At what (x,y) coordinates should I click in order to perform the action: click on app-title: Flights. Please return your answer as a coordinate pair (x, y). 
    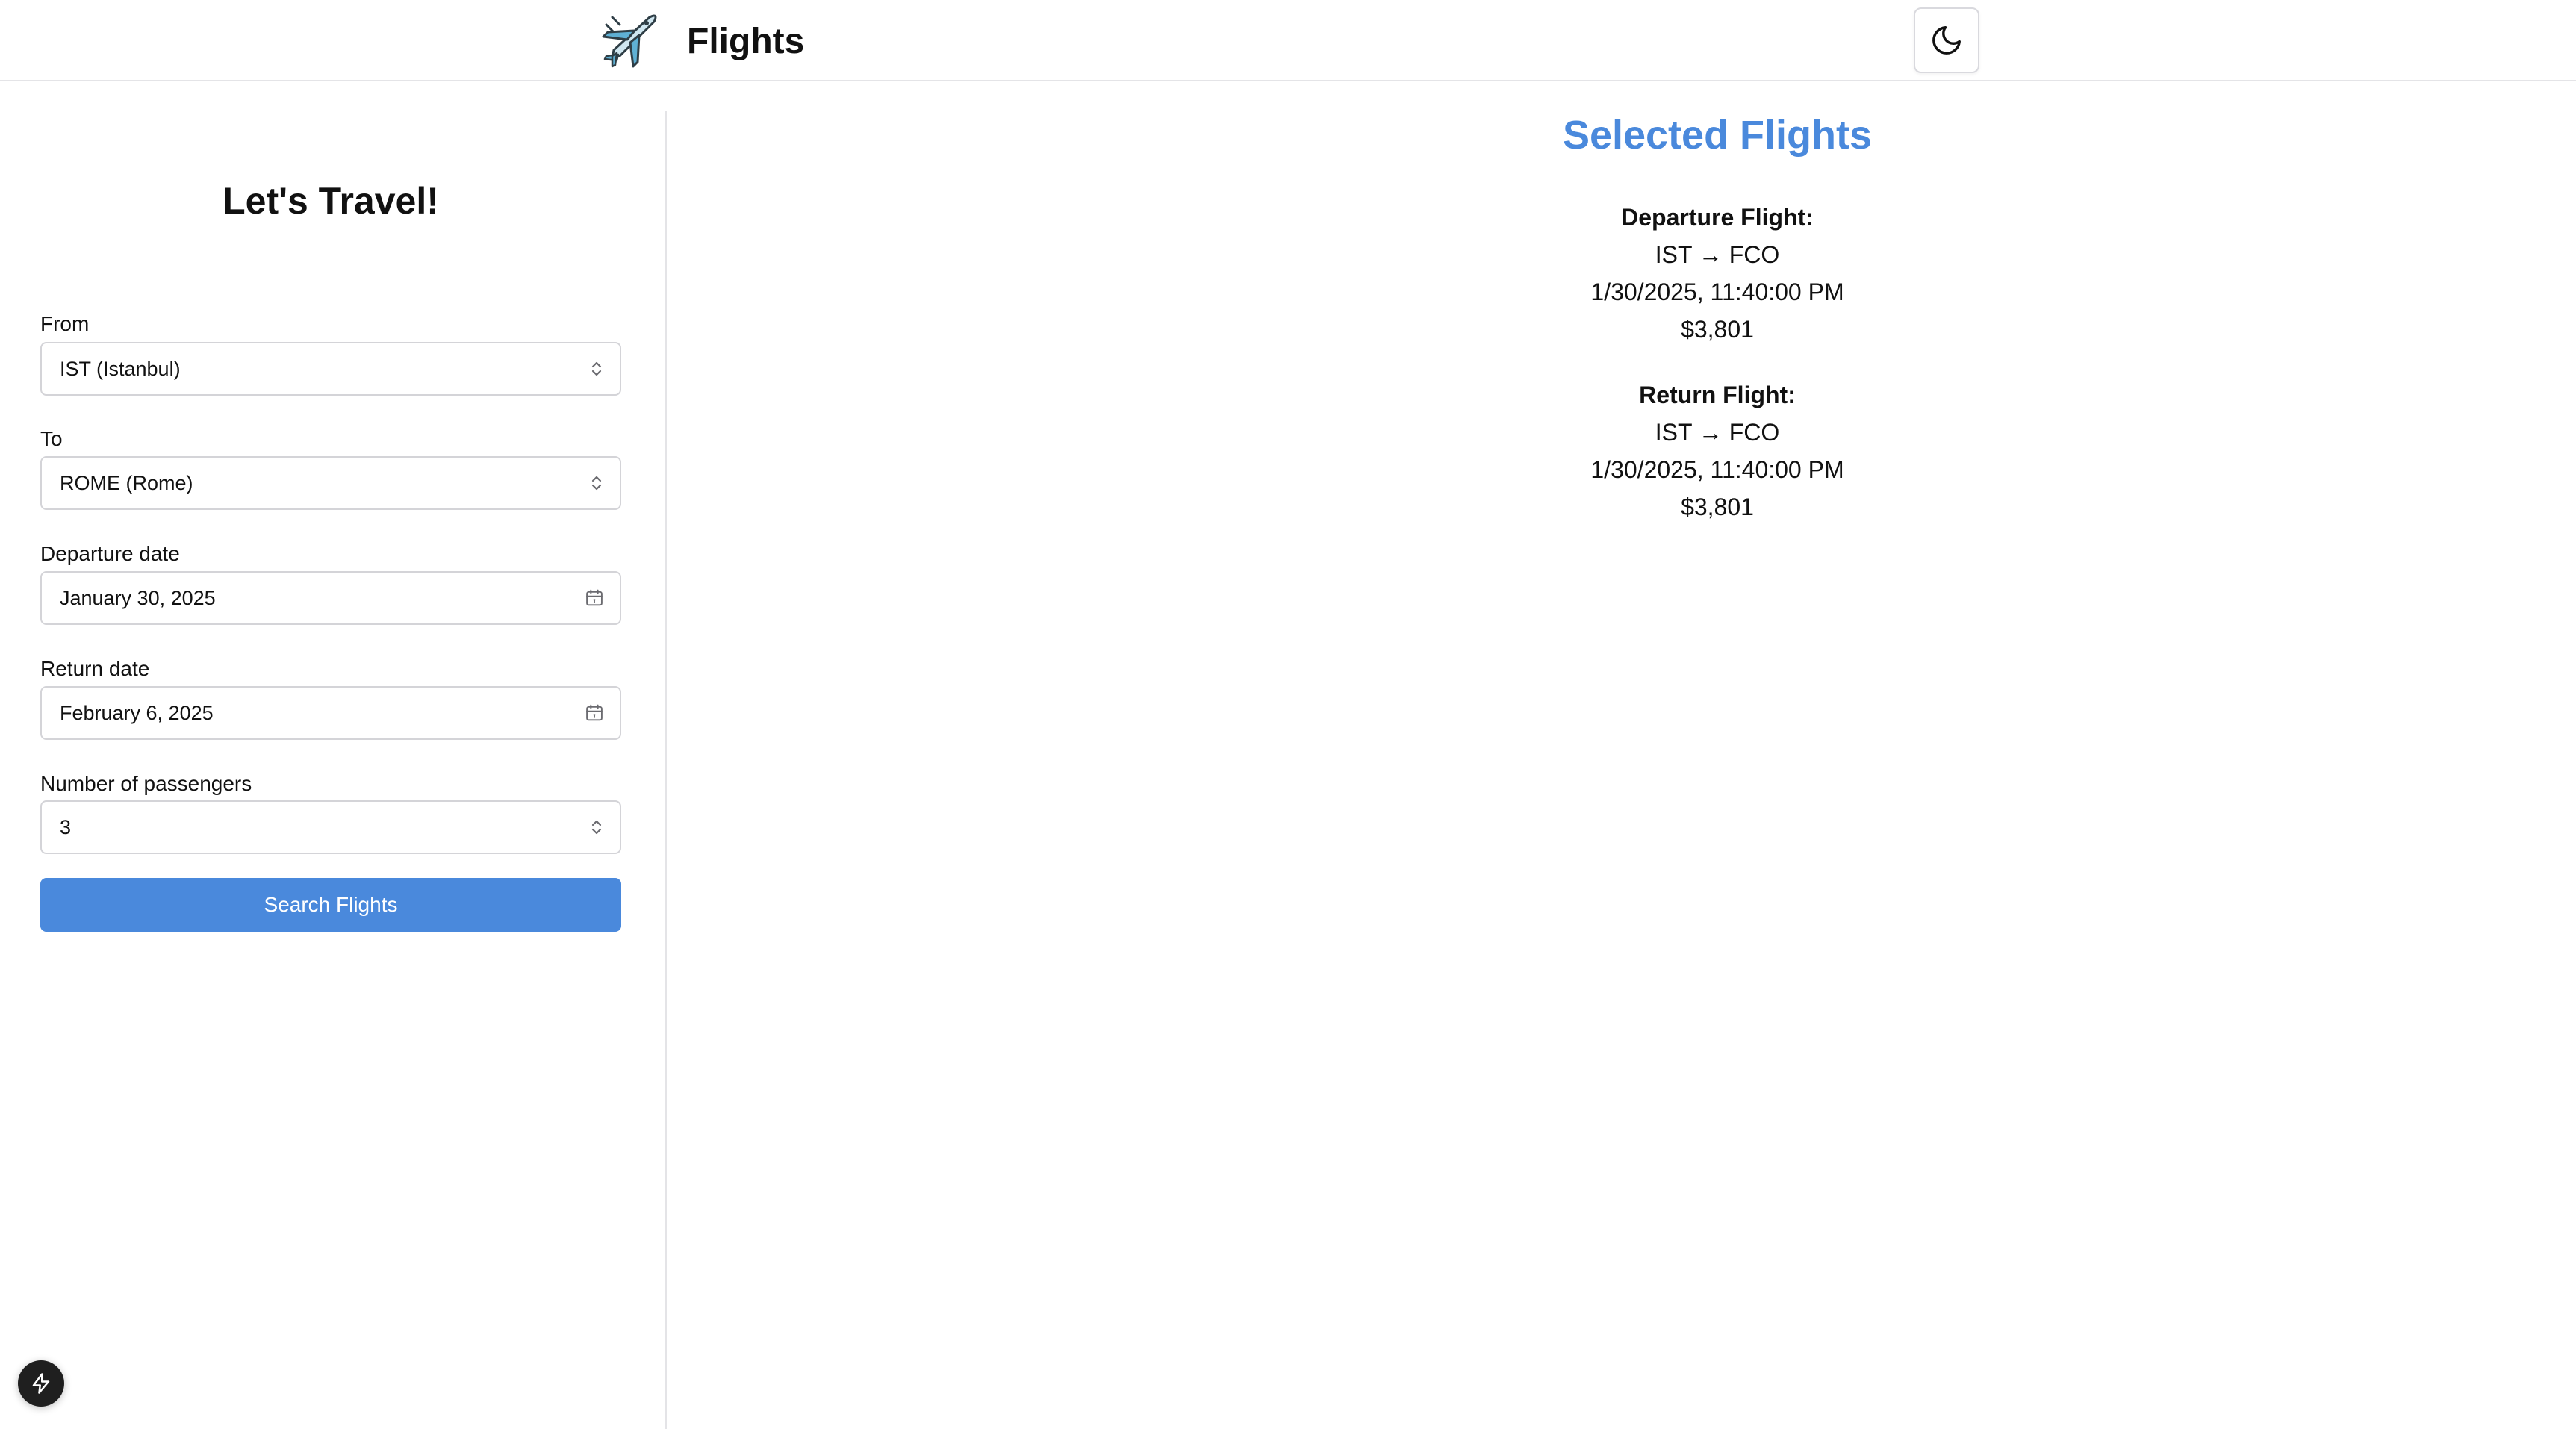
    Looking at the image, I should click on (746, 41).